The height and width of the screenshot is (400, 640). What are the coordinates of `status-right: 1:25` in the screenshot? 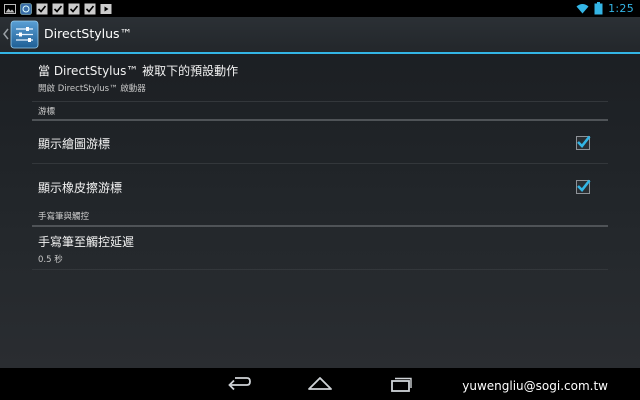 It's located at (605, 8).